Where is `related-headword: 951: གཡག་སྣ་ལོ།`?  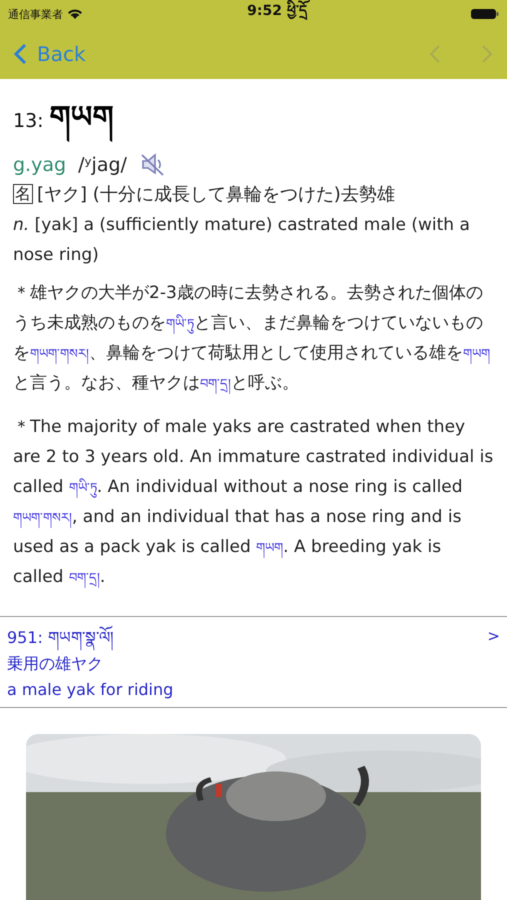
related-headword: 951: གཡག་སྣ་ལོ། is located at coordinates (247, 638).